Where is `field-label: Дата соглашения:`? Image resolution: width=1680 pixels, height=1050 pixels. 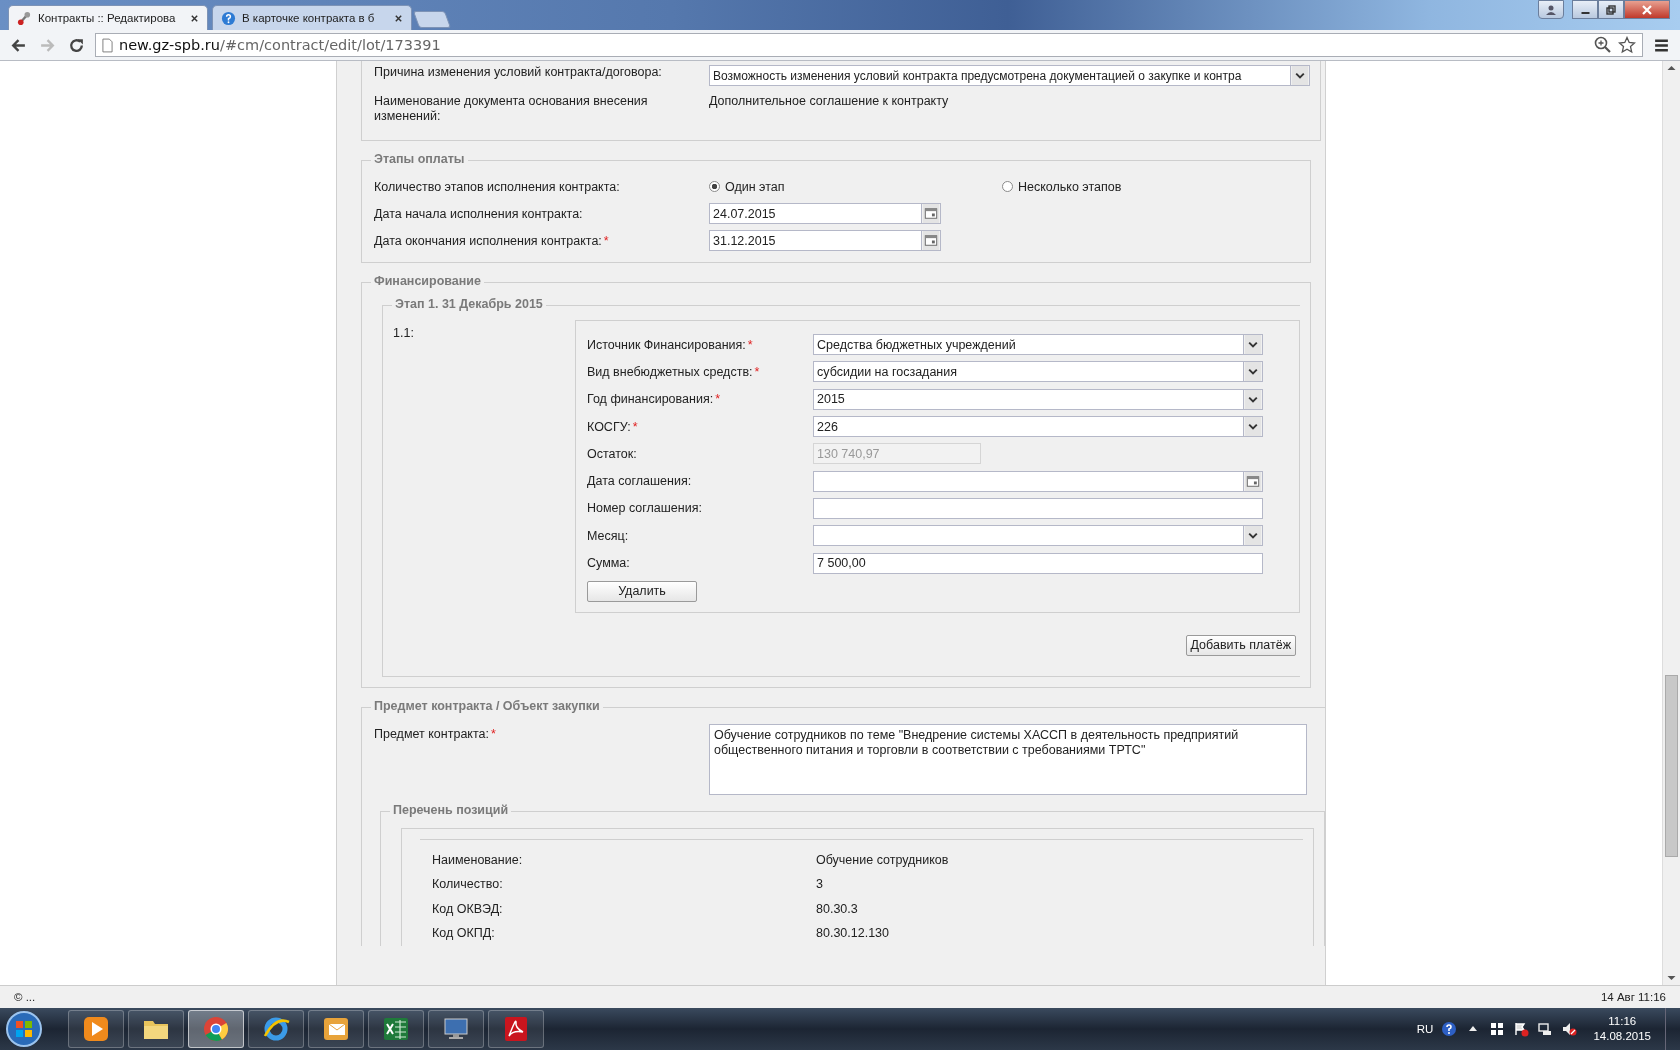 field-label: Дата соглашения: is located at coordinates (640, 481).